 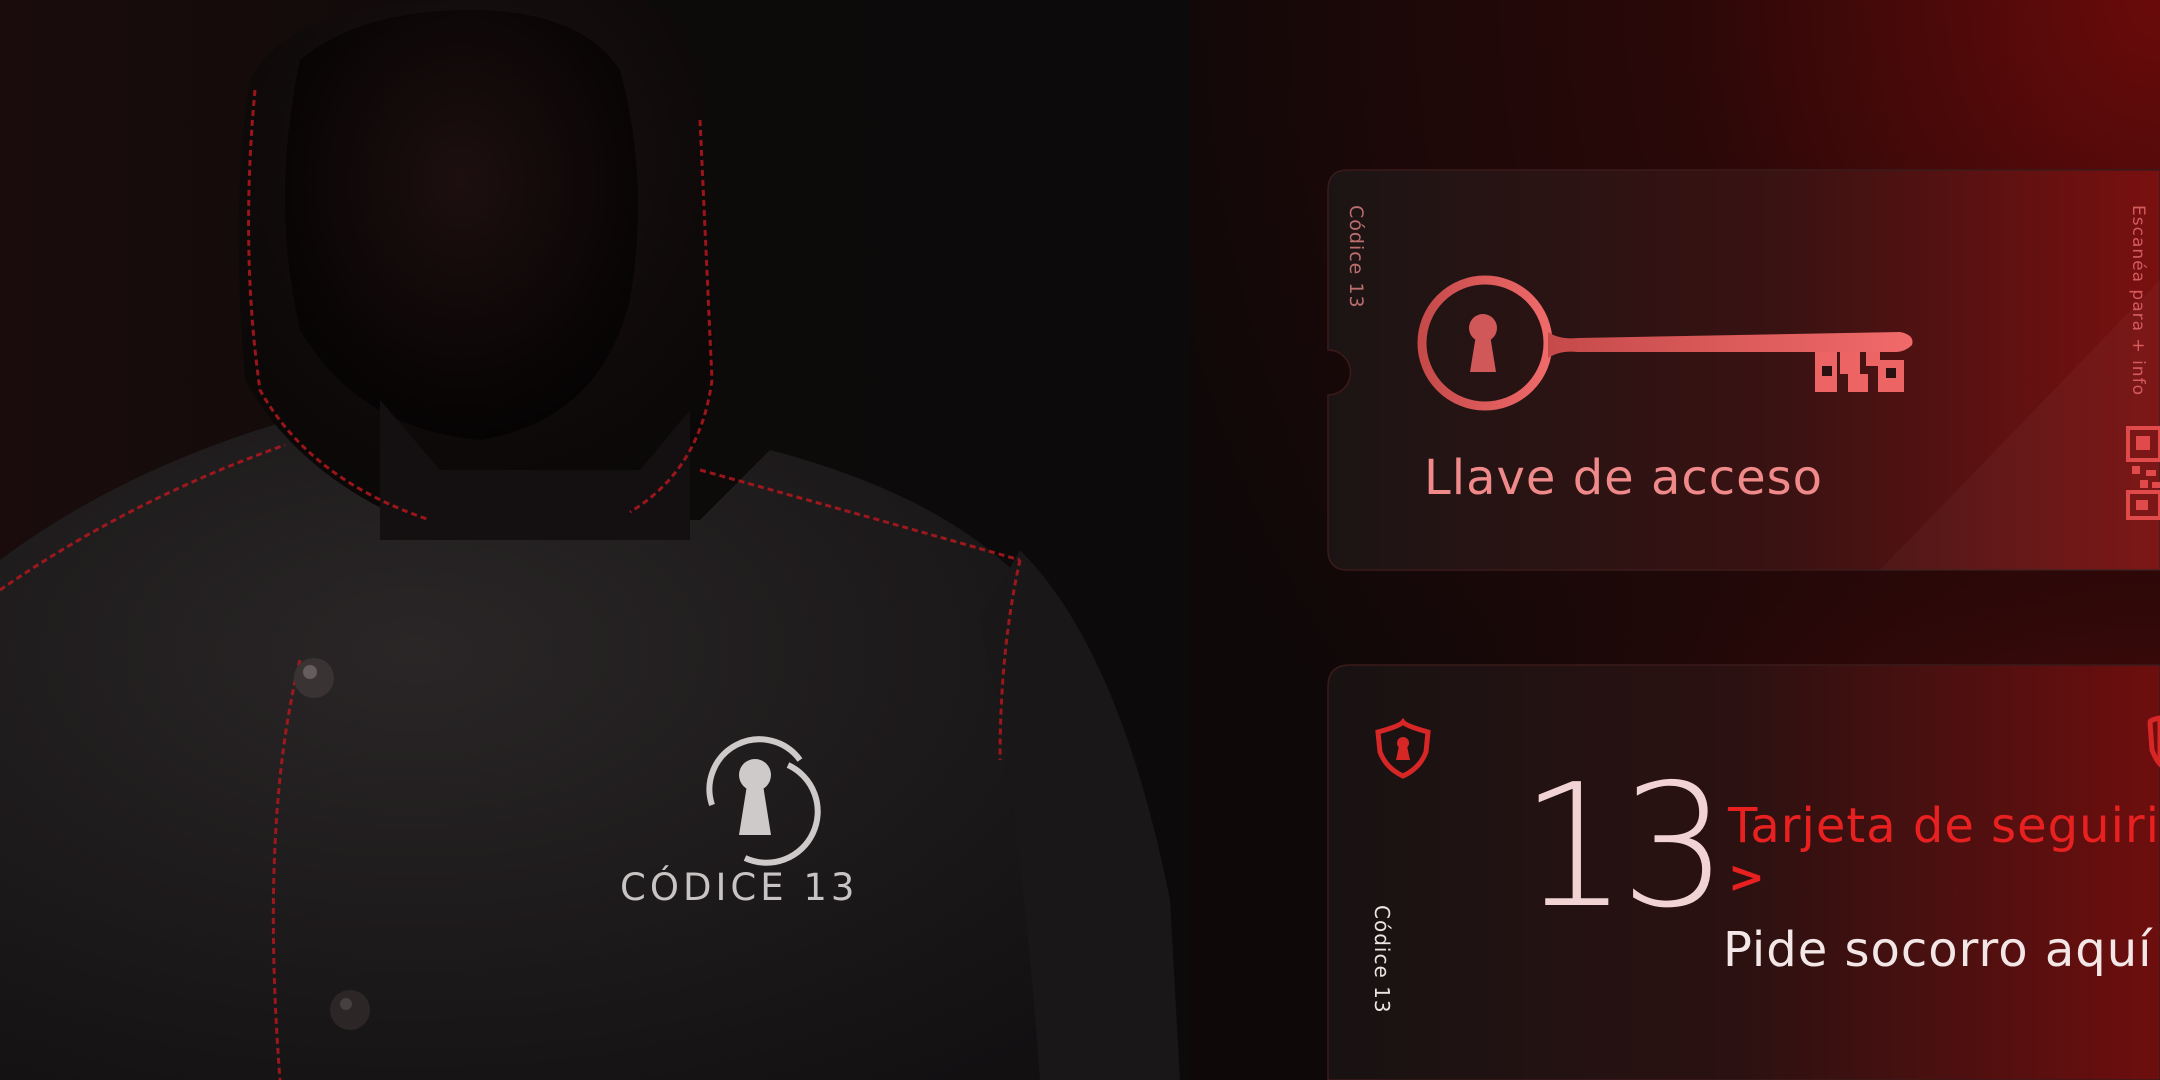 I want to click on chevron-right-icon: >, so click(x=1746, y=877).